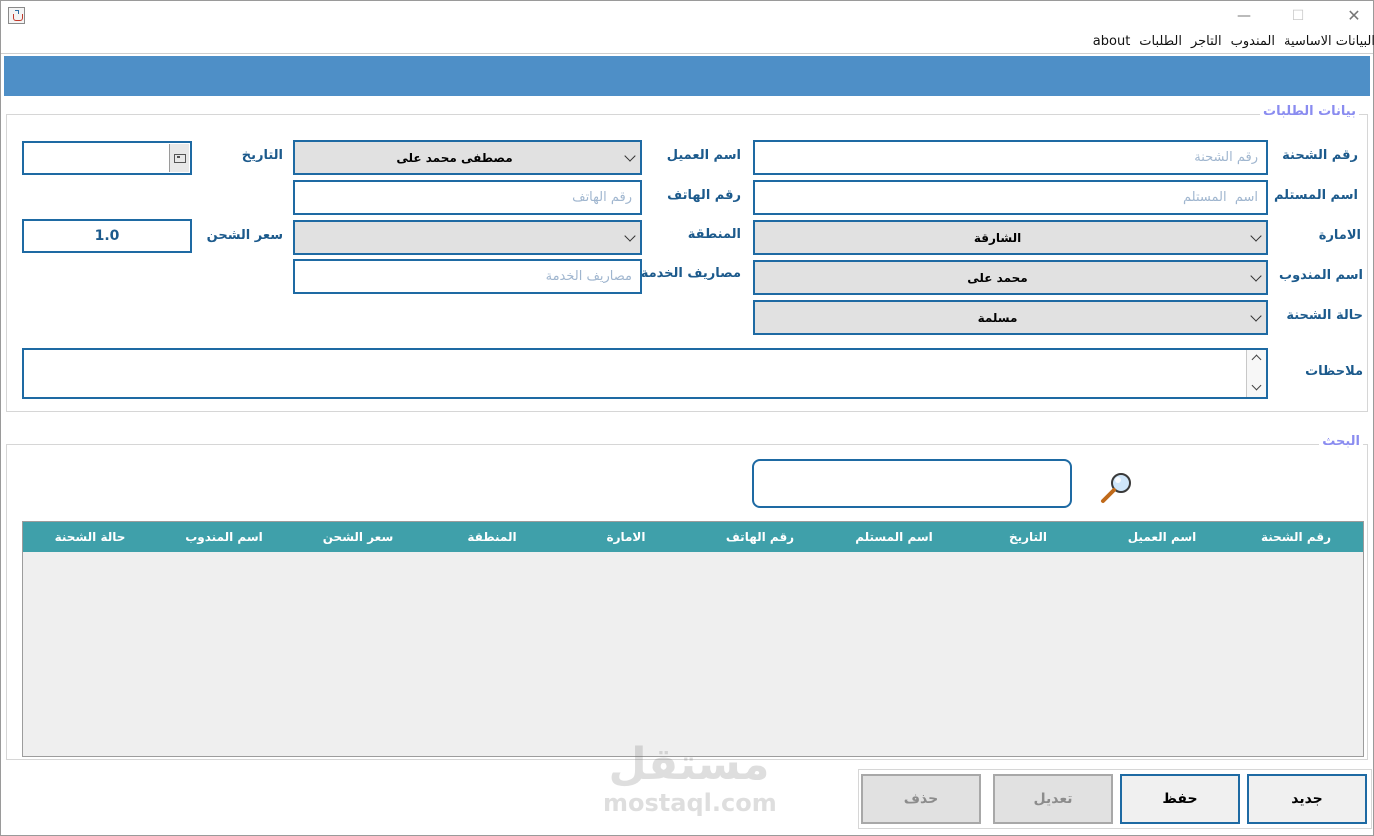  I want to click on search-input, so click(912, 483).